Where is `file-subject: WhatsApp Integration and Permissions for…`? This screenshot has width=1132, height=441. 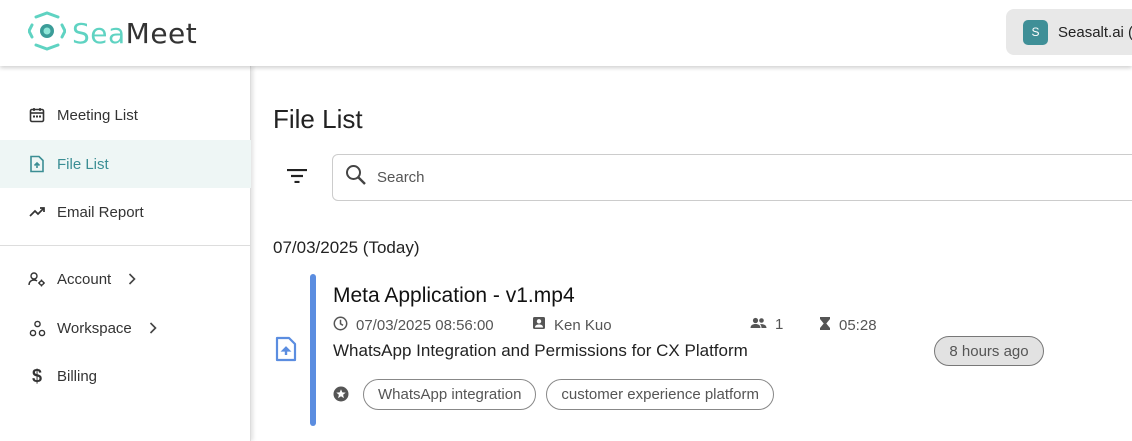
file-subject: WhatsApp Integration and Permissions for… is located at coordinates (540, 350).